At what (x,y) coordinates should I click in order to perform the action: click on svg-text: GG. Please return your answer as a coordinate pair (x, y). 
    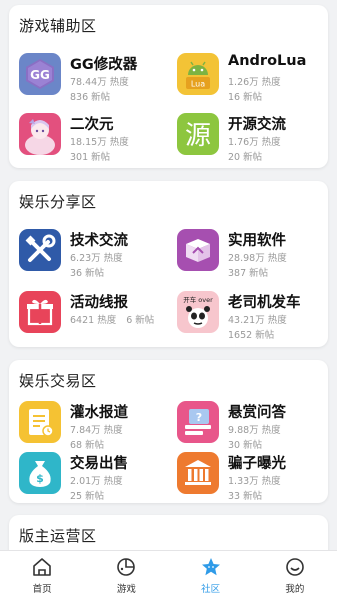
    Looking at the image, I should click on (40, 75).